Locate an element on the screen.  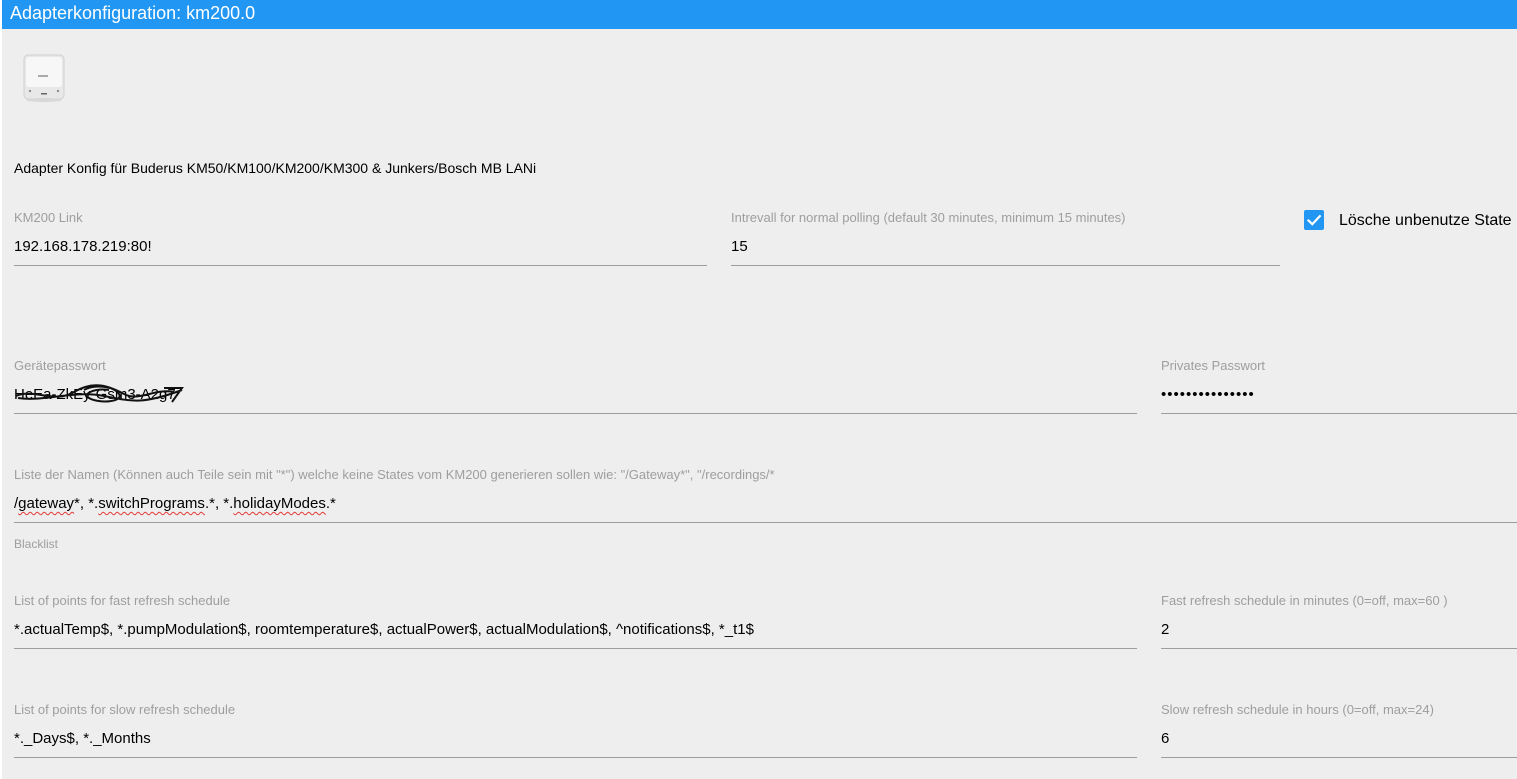
blacklist-text-misspelled: gateway is located at coordinates (46, 503).